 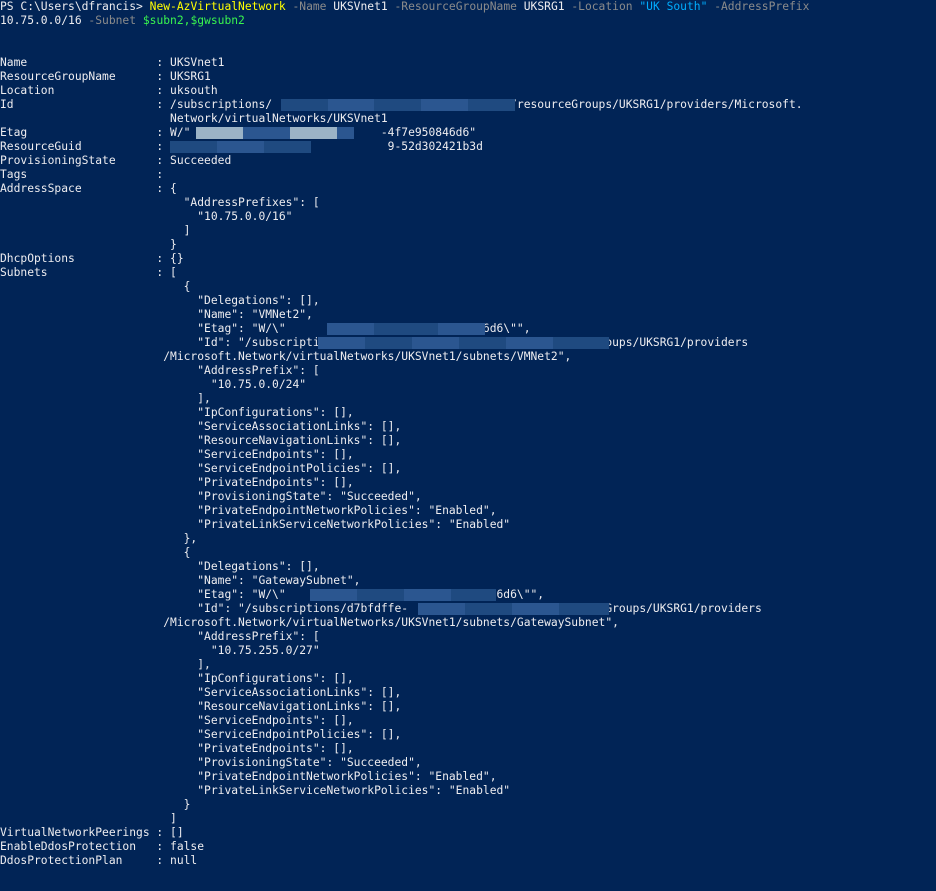 I want to click on string-literal: "UK South", so click(x=673, y=6).